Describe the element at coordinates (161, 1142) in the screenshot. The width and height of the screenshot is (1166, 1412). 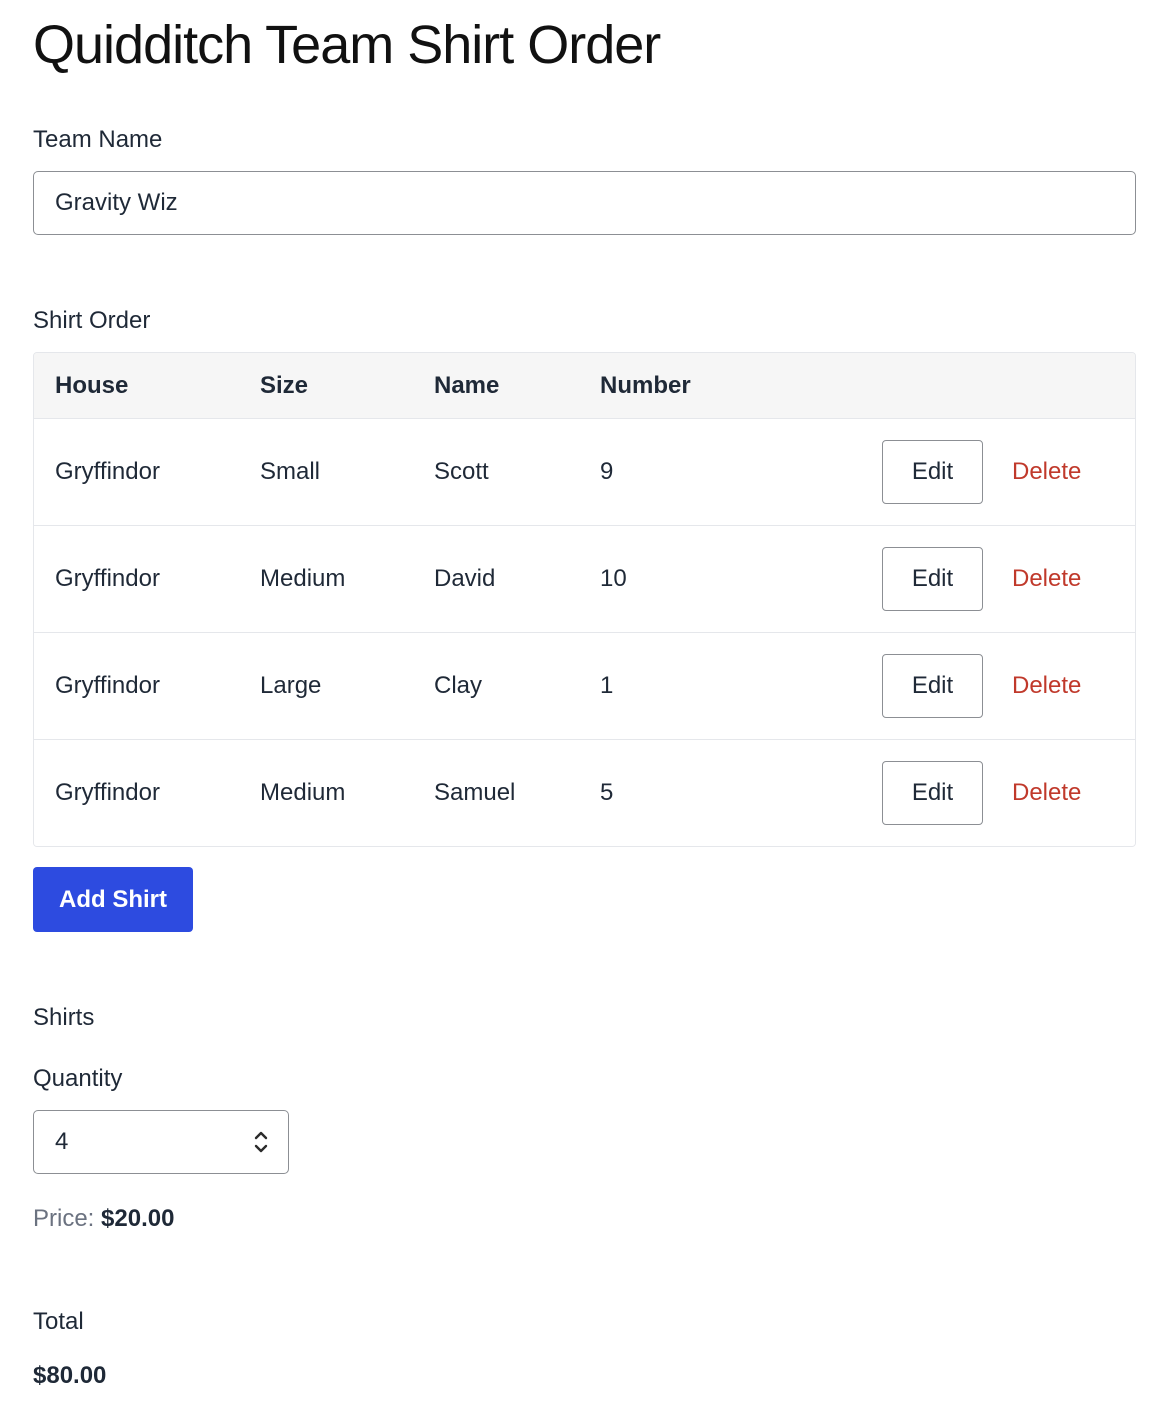
I see `quantity-input: 4` at that location.